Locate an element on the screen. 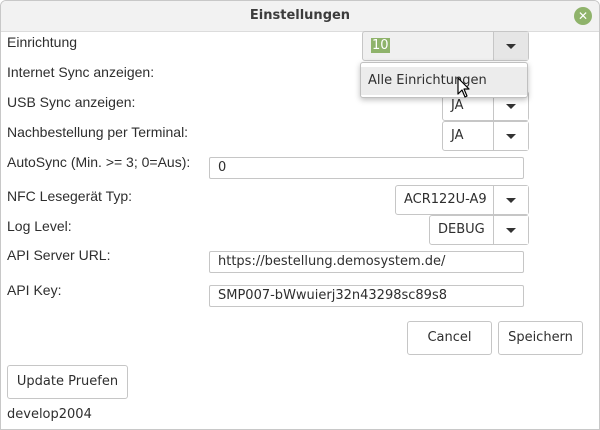 The image size is (600, 430). api-key-input: SMP007-bWwuierj32n43298sc89s8 is located at coordinates (366, 296).